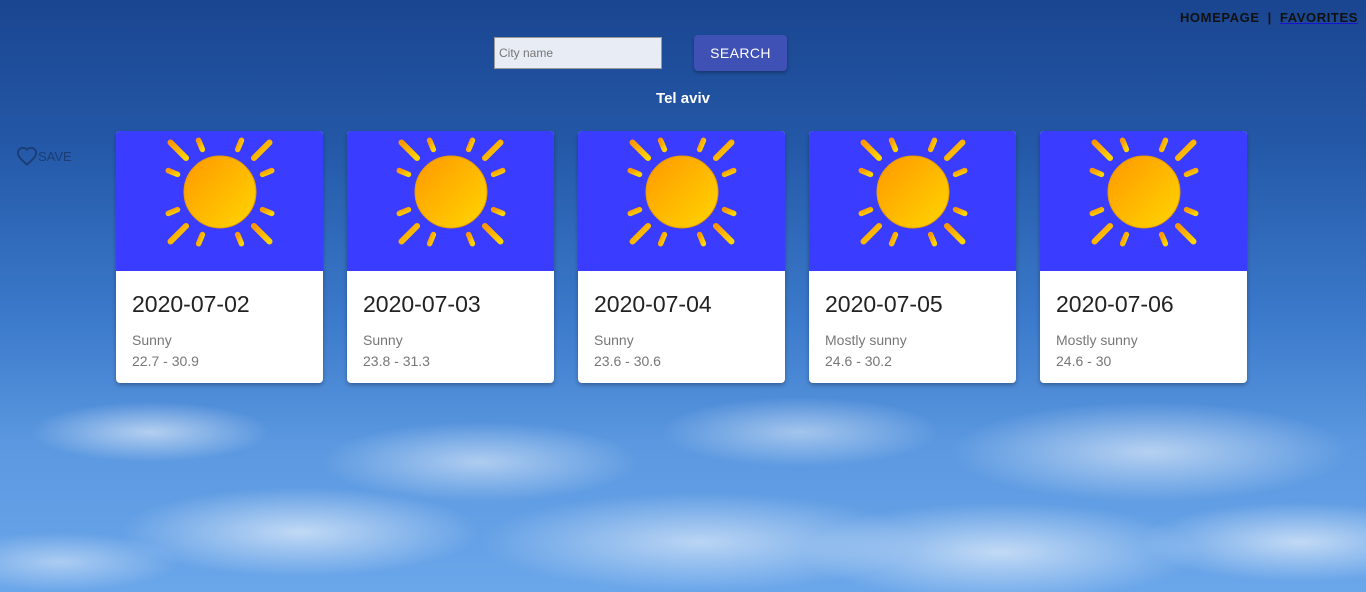 This screenshot has height=592, width=1366. Describe the element at coordinates (653, 304) in the screenshot. I see `forecast-date: 2020-07-04` at that location.